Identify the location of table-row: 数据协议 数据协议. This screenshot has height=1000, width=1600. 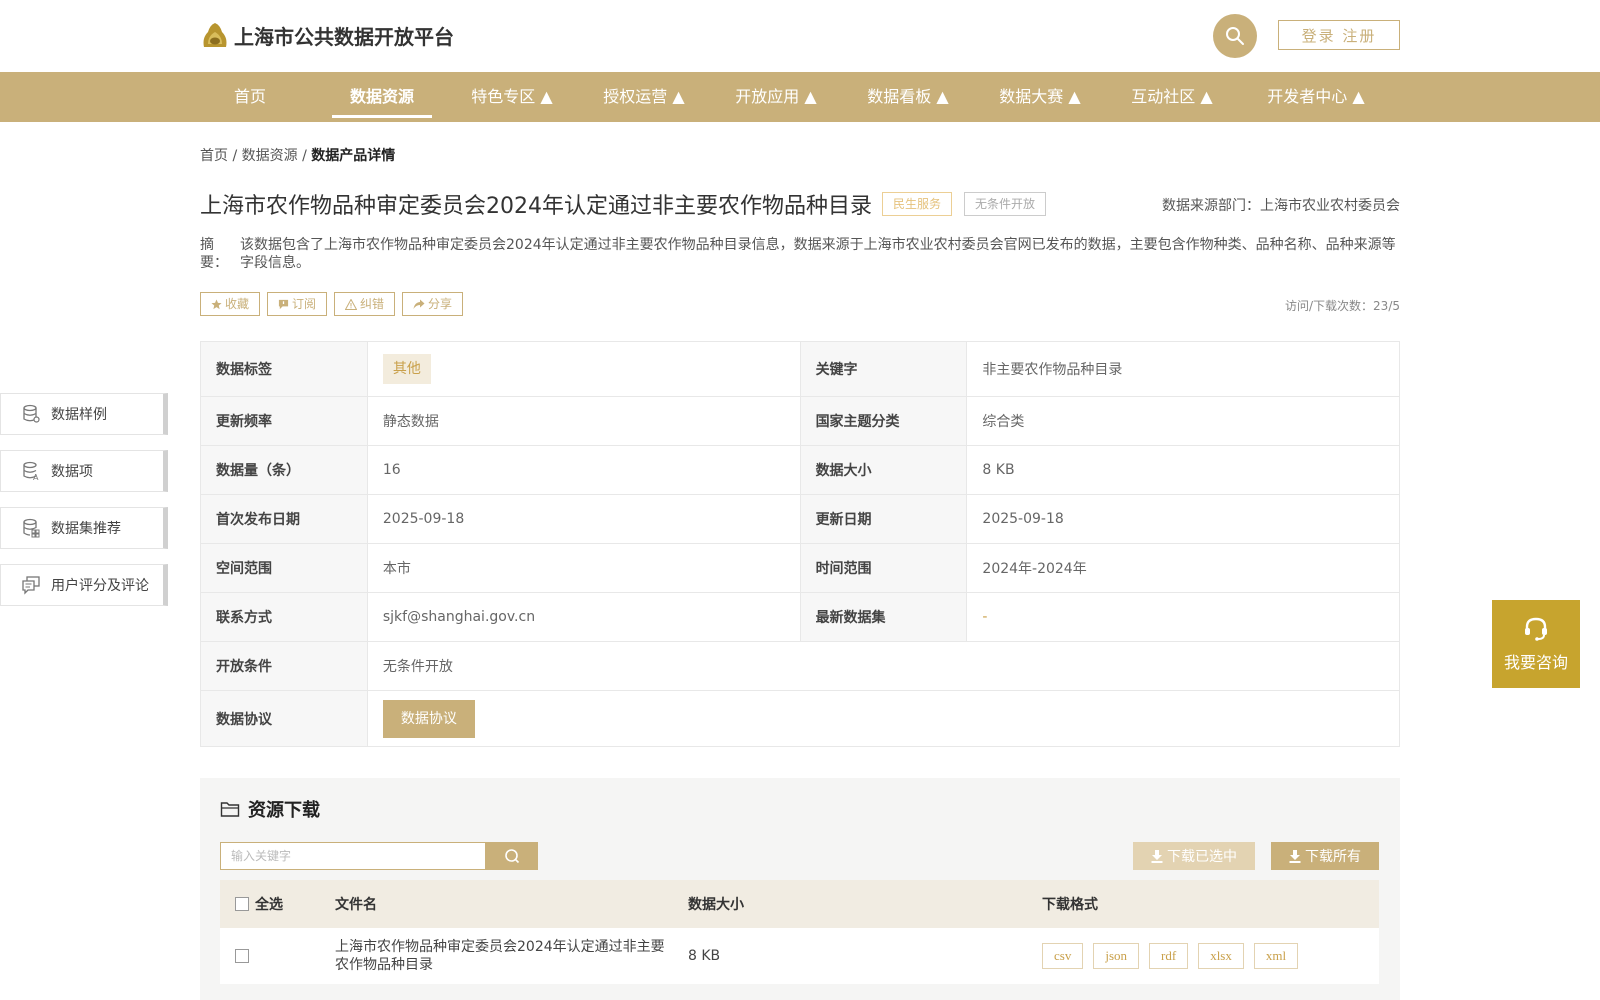
(800, 718).